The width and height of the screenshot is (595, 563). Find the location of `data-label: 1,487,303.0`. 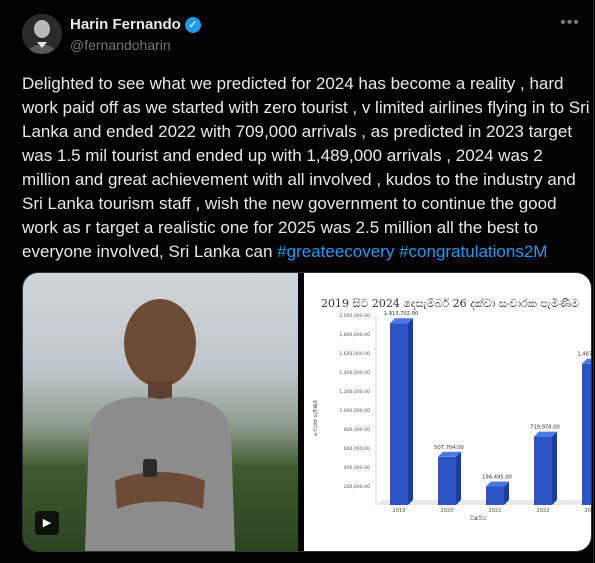

data-label: 1,487,303.0 is located at coordinates (584, 355).